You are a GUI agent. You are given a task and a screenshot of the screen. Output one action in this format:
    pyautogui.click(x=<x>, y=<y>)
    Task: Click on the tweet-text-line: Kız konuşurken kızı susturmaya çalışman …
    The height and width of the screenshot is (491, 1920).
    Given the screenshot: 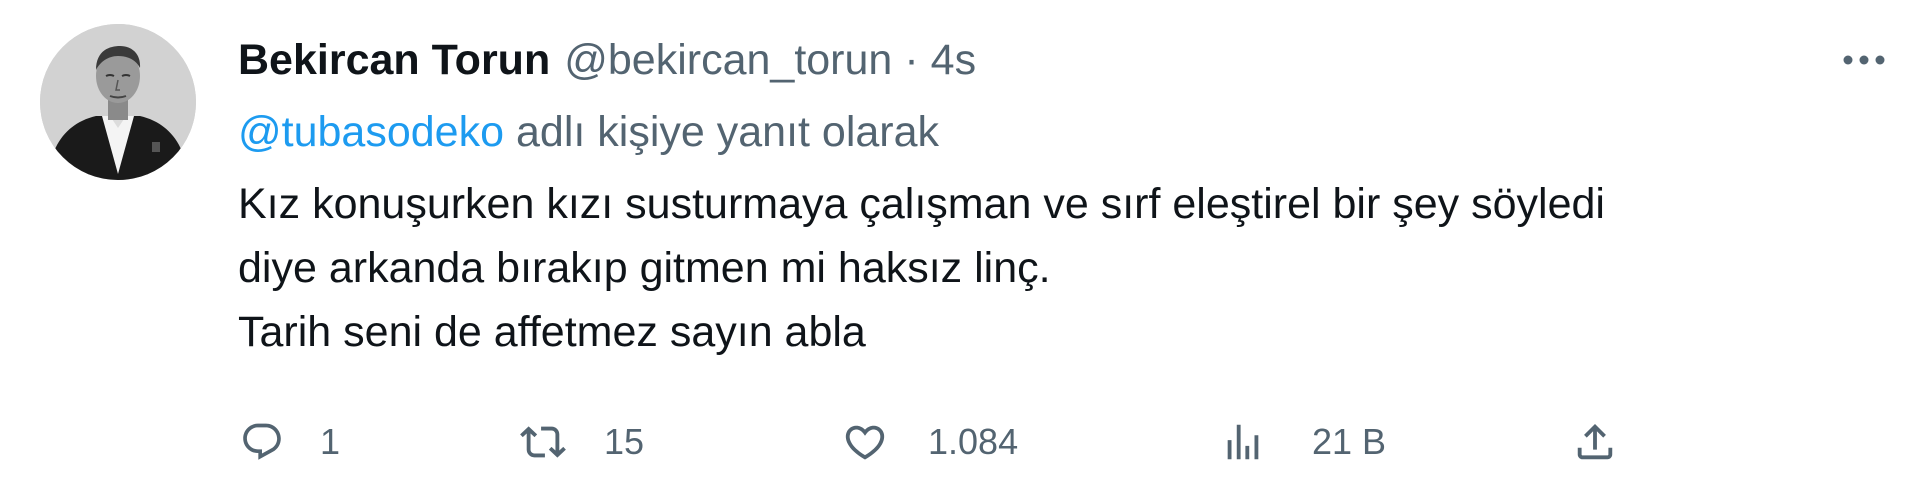 What is the action you would take?
    pyautogui.click(x=921, y=204)
    